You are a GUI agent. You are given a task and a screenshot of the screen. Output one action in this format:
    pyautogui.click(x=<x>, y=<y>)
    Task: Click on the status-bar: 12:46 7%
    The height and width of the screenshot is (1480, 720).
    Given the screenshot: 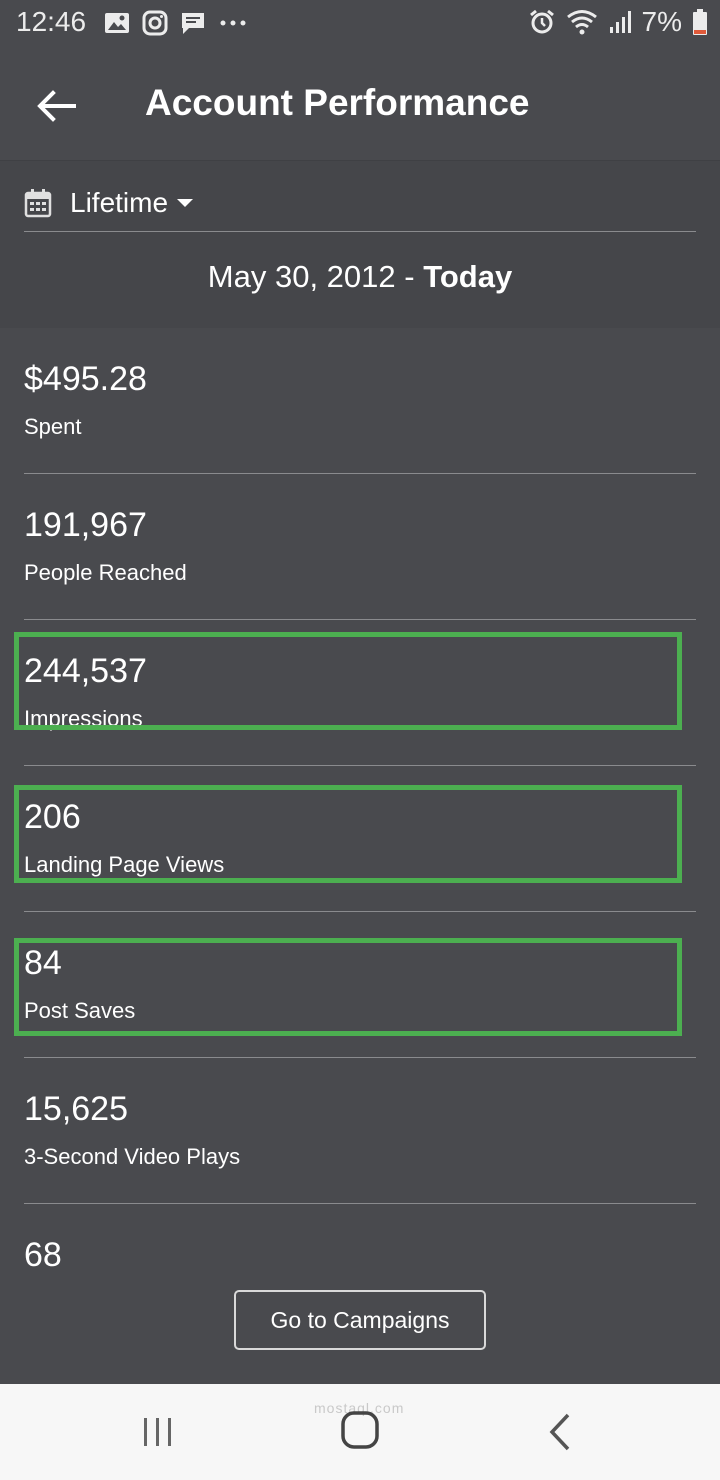 What is the action you would take?
    pyautogui.click(x=360, y=25)
    